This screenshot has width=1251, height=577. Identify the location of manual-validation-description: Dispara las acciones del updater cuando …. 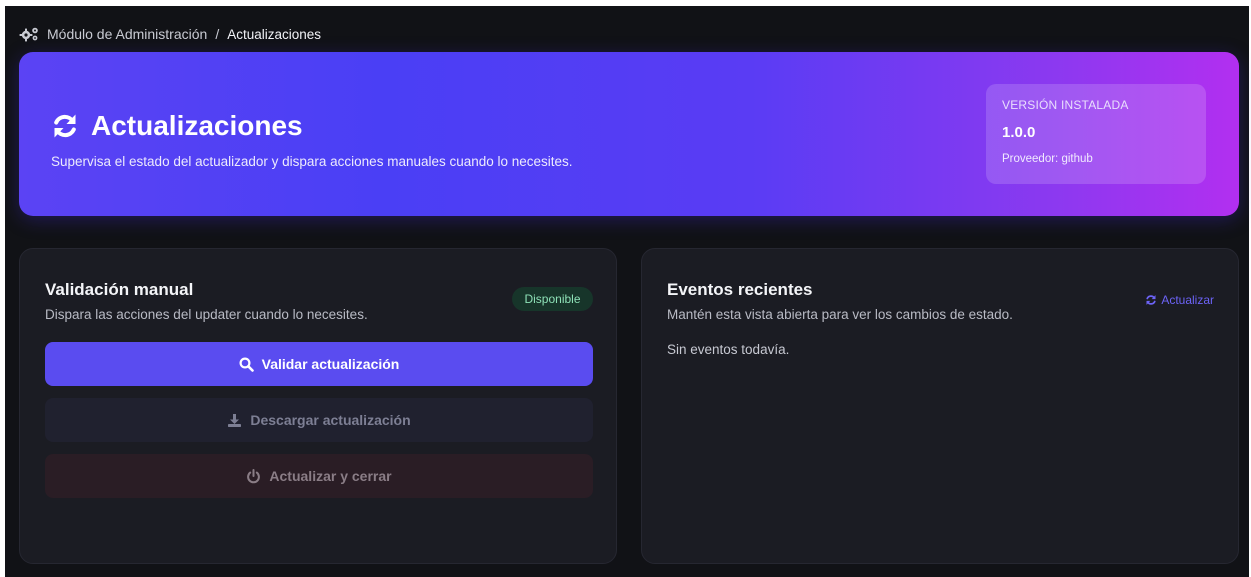
(206, 314).